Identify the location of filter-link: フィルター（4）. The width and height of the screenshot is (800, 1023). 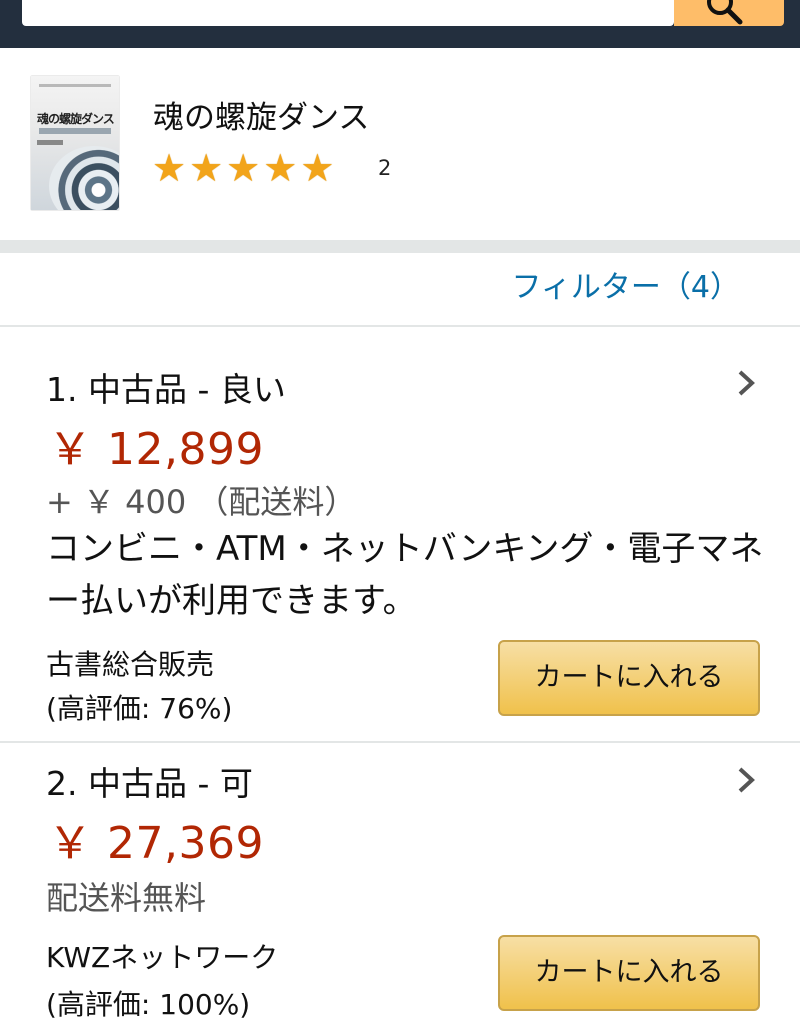
(626, 284).